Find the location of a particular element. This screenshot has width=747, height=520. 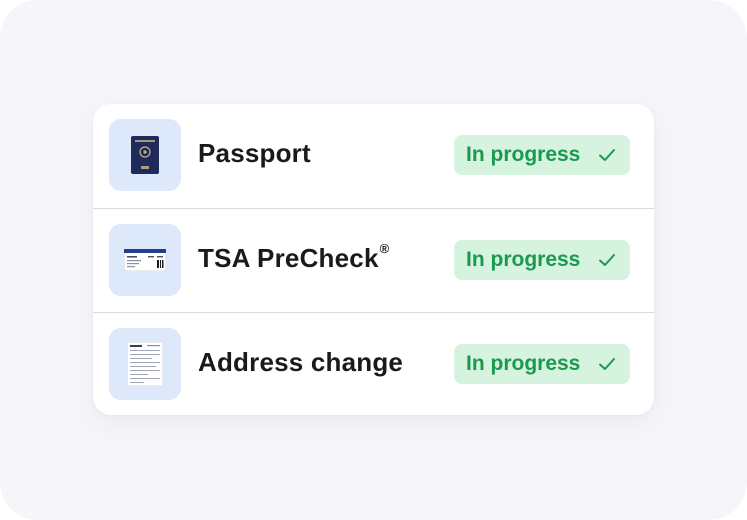

list-item-address-change: Address change In progress is located at coordinates (373, 363).